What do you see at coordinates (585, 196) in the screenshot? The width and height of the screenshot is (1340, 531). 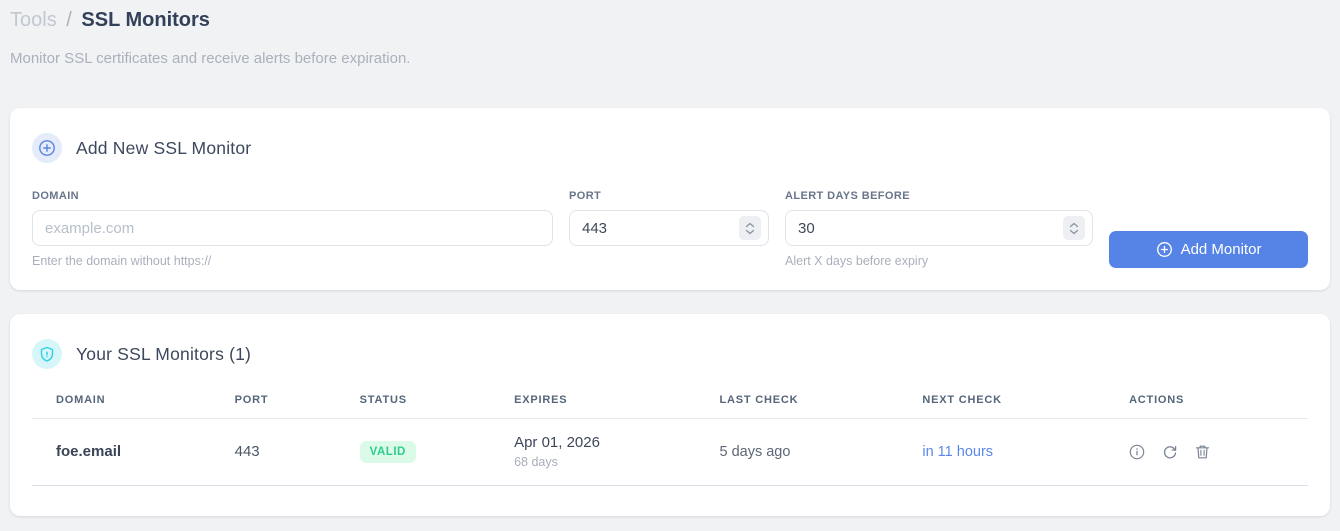 I see `port-label: PORT` at bounding box center [585, 196].